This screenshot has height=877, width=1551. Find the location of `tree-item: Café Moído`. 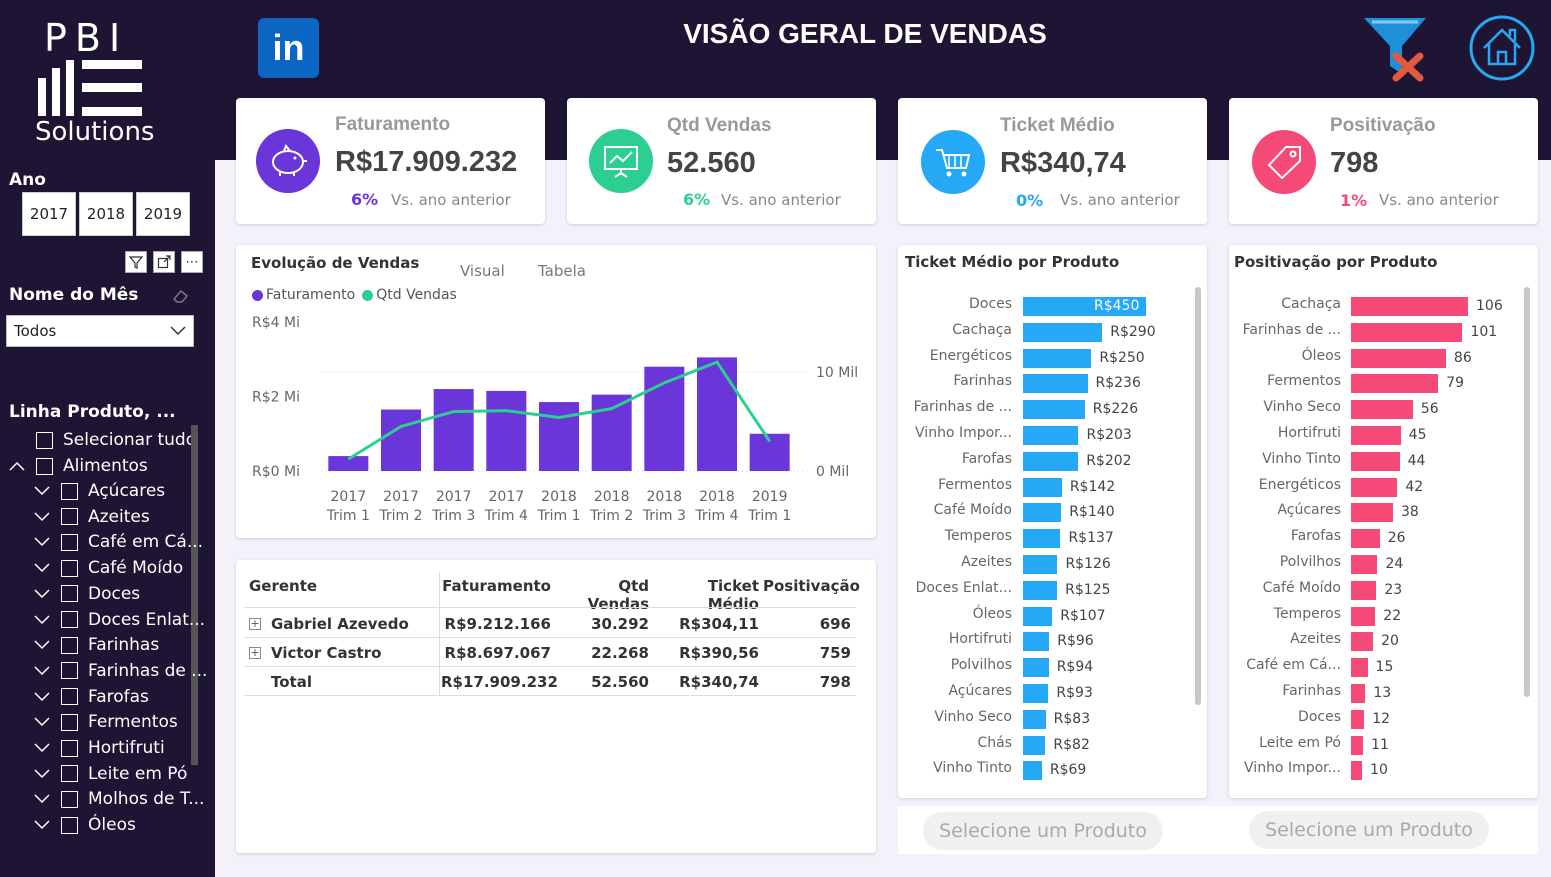

tree-item: Café Moído is located at coordinates (107, 568).